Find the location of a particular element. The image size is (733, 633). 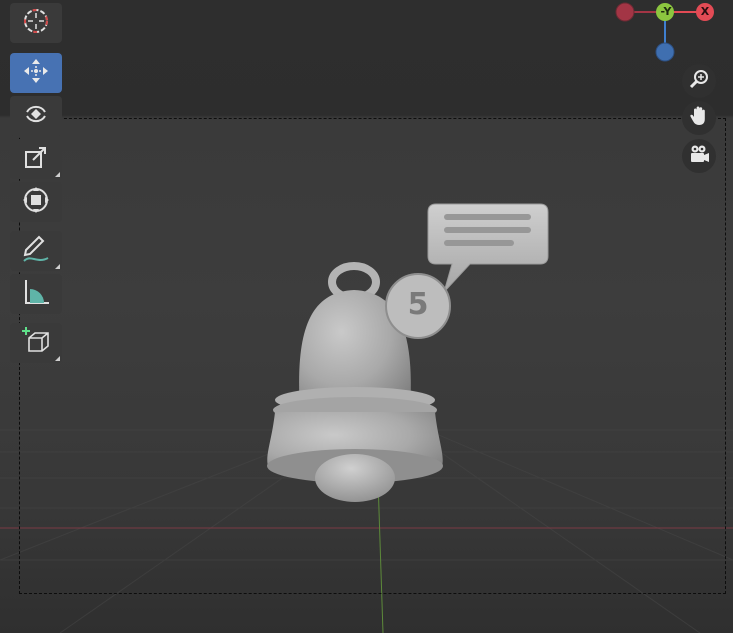

navigation-gizmo: -Y X is located at coordinates (665, 35).